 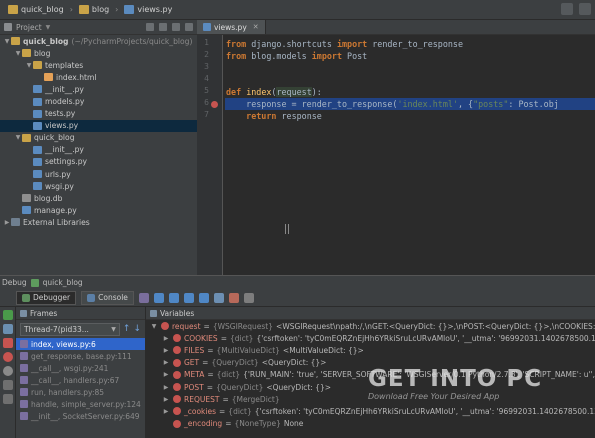 I want to click on variable-value: <QueryDict: {}>, so click(x=294, y=363).